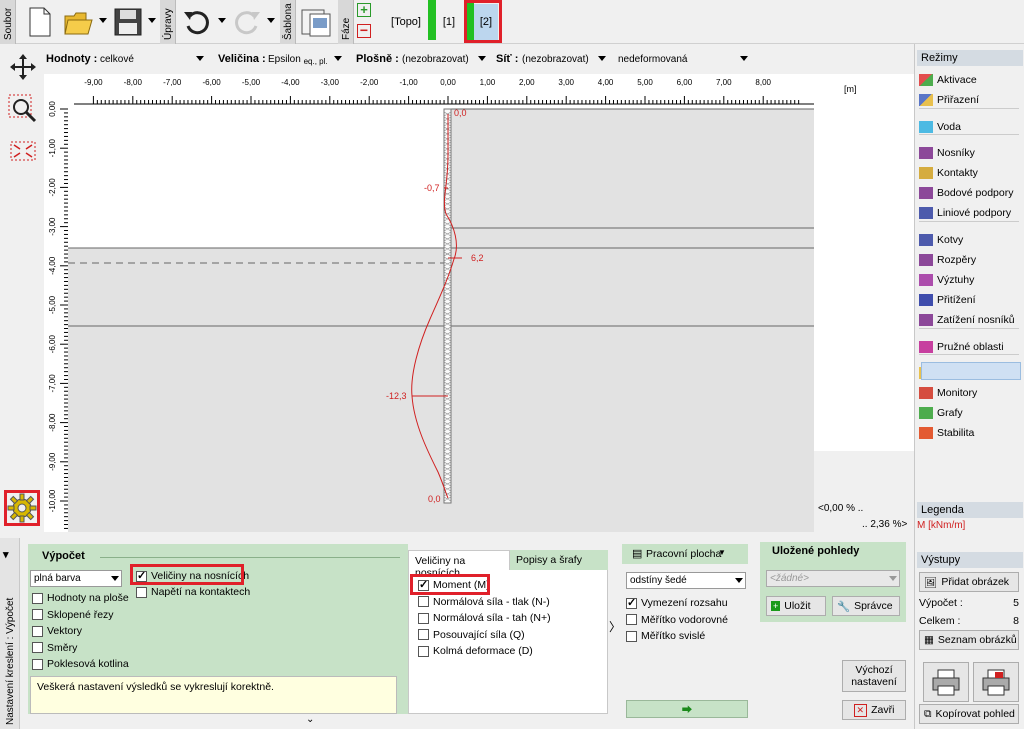 This screenshot has width=1024, height=729. I want to click on mode-item-7: Kotvy, so click(941, 240).